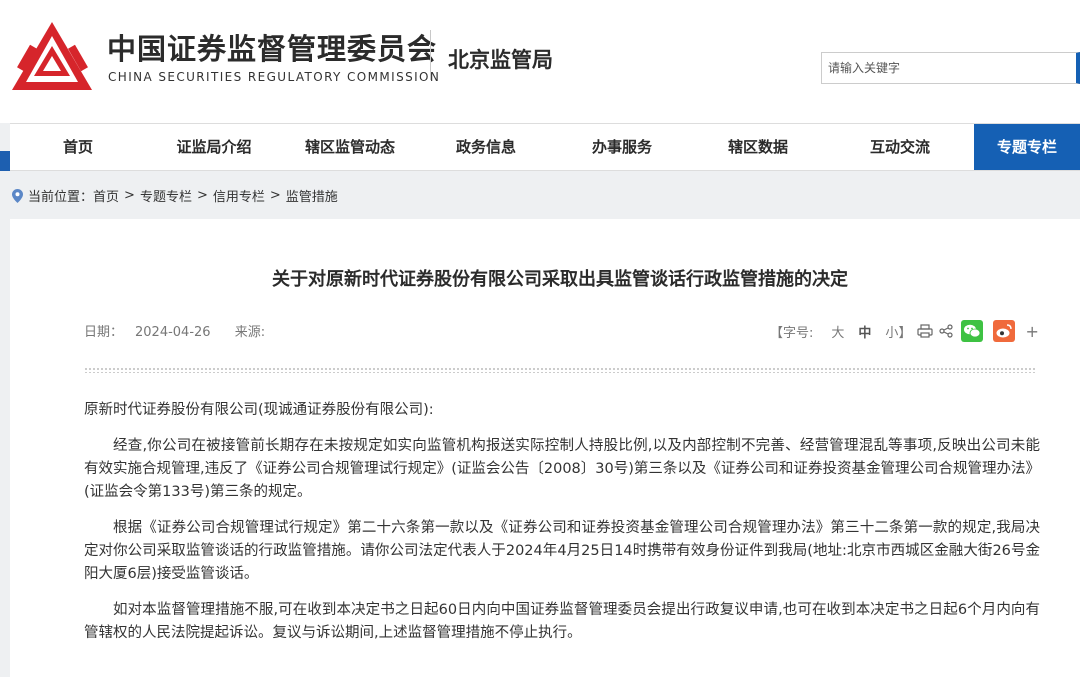 The width and height of the screenshot is (1080, 677). I want to click on date-label: 日期：, so click(104, 332).